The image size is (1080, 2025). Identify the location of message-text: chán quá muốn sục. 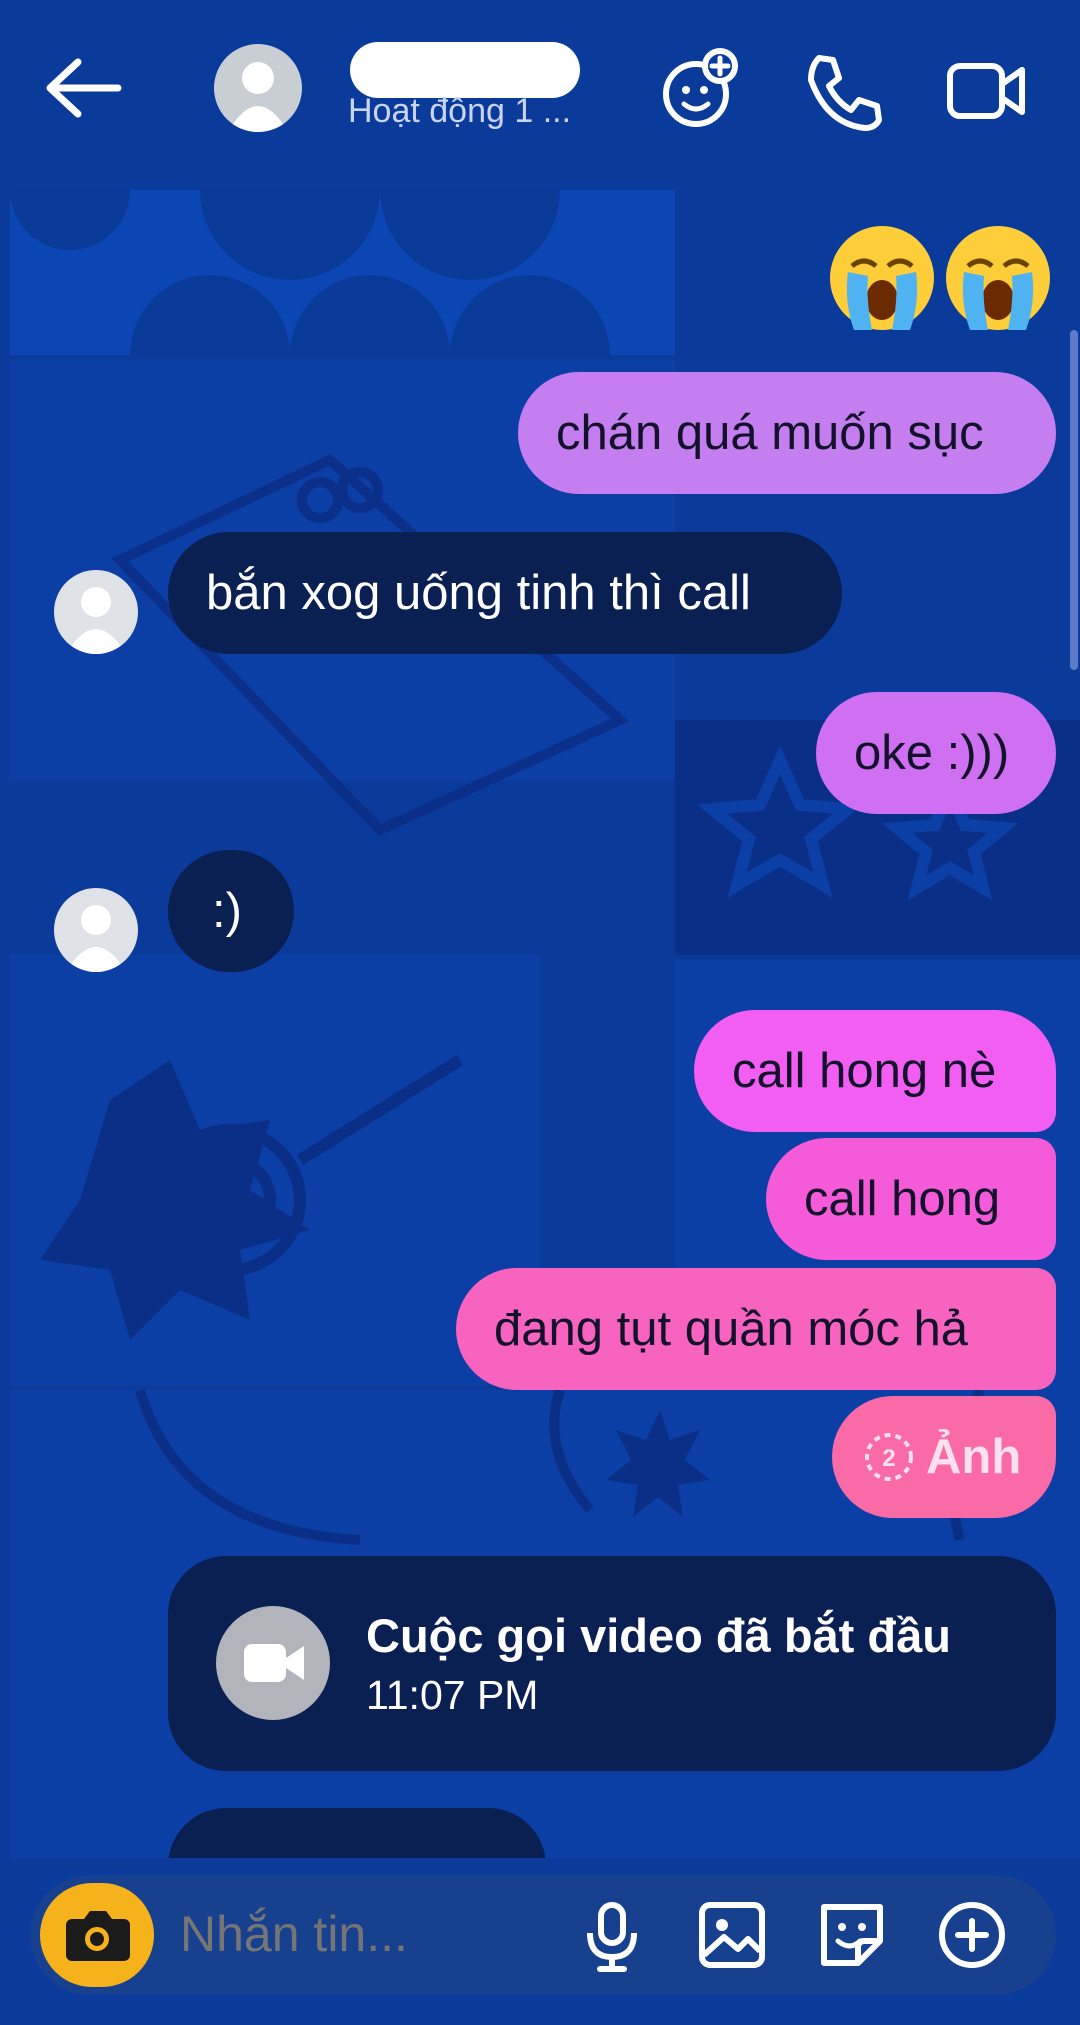
(770, 432).